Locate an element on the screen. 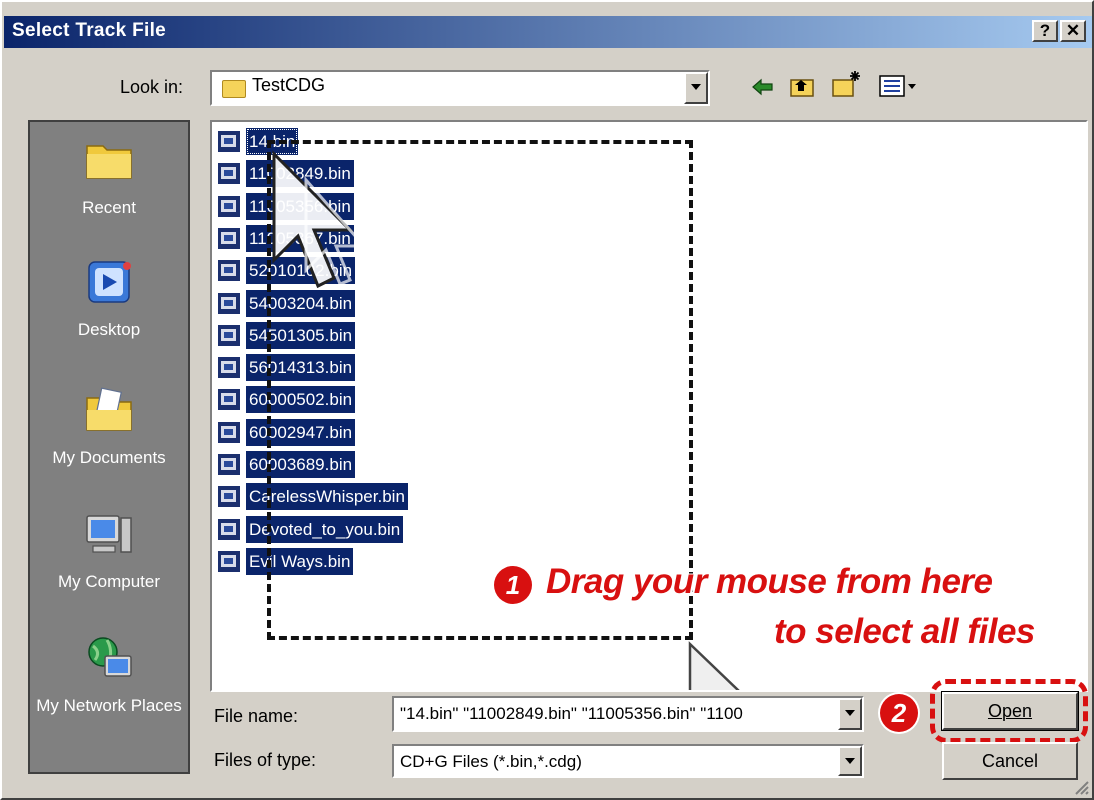 The width and height of the screenshot is (1094, 800). file-name-label: File name: is located at coordinates (256, 716).